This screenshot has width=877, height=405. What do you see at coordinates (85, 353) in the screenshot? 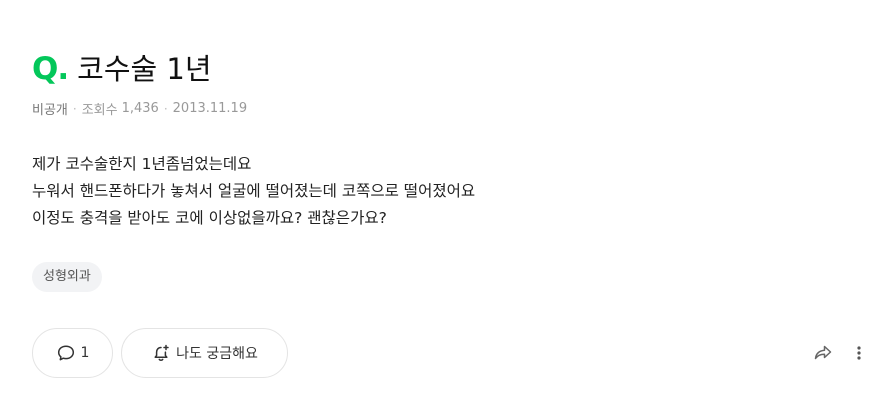
I see `comment-count: 1` at bounding box center [85, 353].